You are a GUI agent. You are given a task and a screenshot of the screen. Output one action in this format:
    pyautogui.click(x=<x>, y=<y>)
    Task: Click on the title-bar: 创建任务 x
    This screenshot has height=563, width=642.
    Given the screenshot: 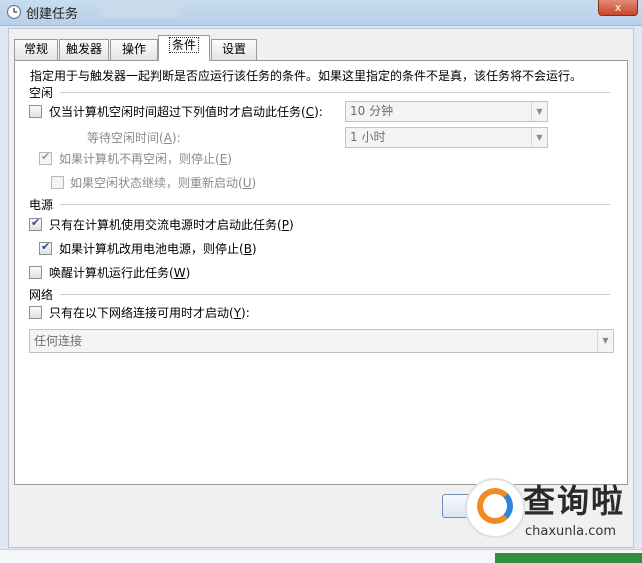 What is the action you would take?
    pyautogui.click(x=321, y=13)
    